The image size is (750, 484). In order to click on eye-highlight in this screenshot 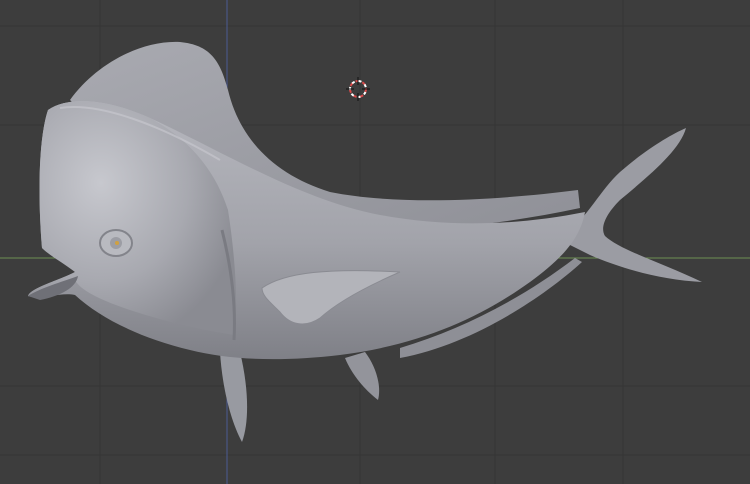, I will do `click(117, 243)`.